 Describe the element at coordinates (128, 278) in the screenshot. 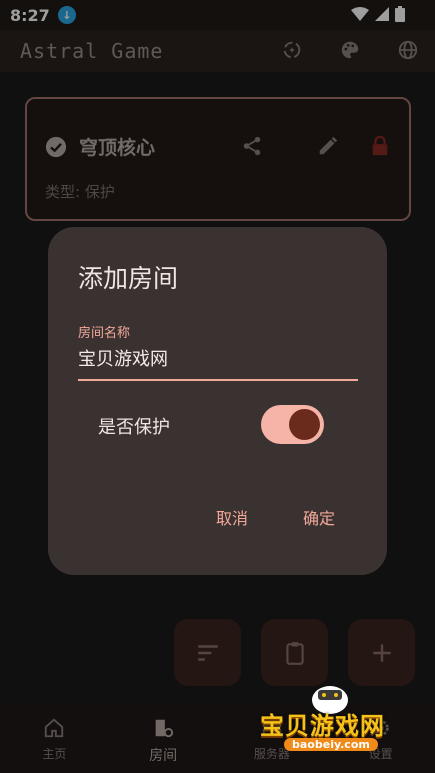

I see `dialog-title: 添加房间` at that location.